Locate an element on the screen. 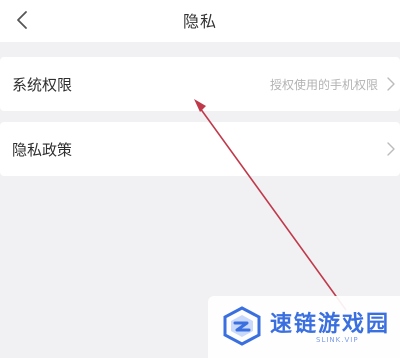 This screenshot has width=400, height=358. watermark-name: 速链游戏园 is located at coordinates (330, 324).